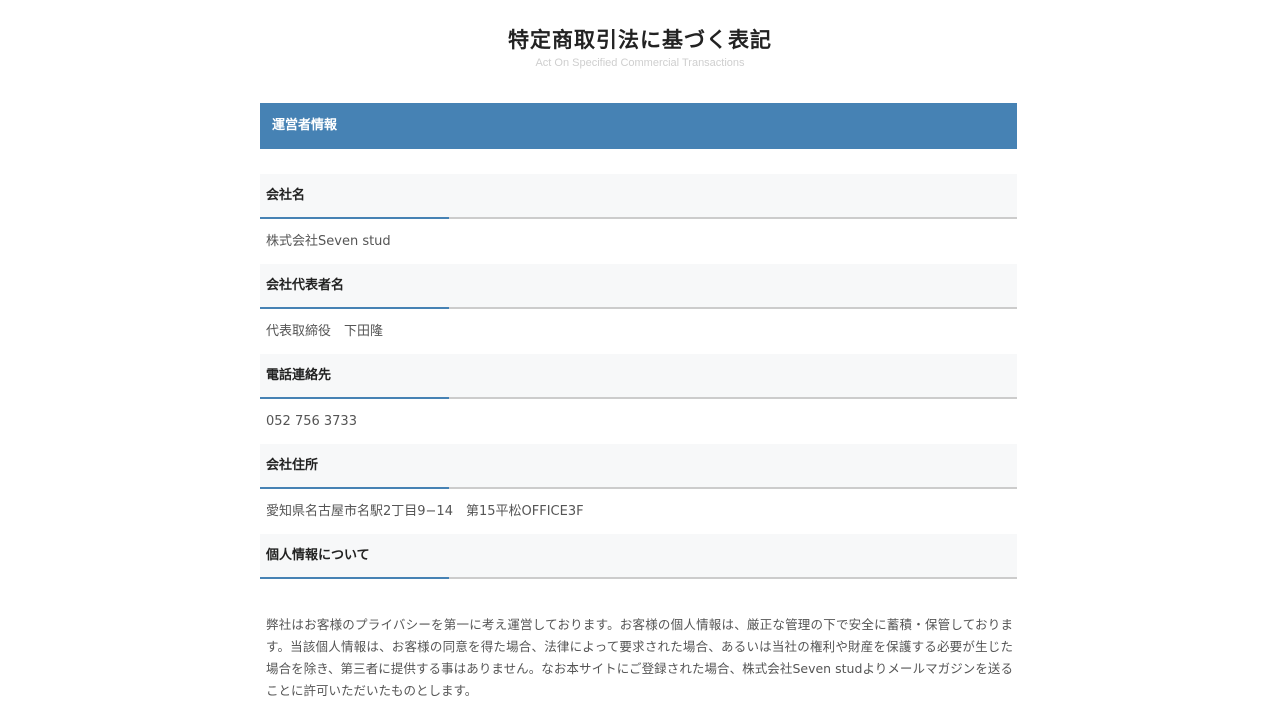 Image resolution: width=1280 pixels, height=720 pixels. I want to click on row-label-representative: 会社代表者名, so click(638, 286).